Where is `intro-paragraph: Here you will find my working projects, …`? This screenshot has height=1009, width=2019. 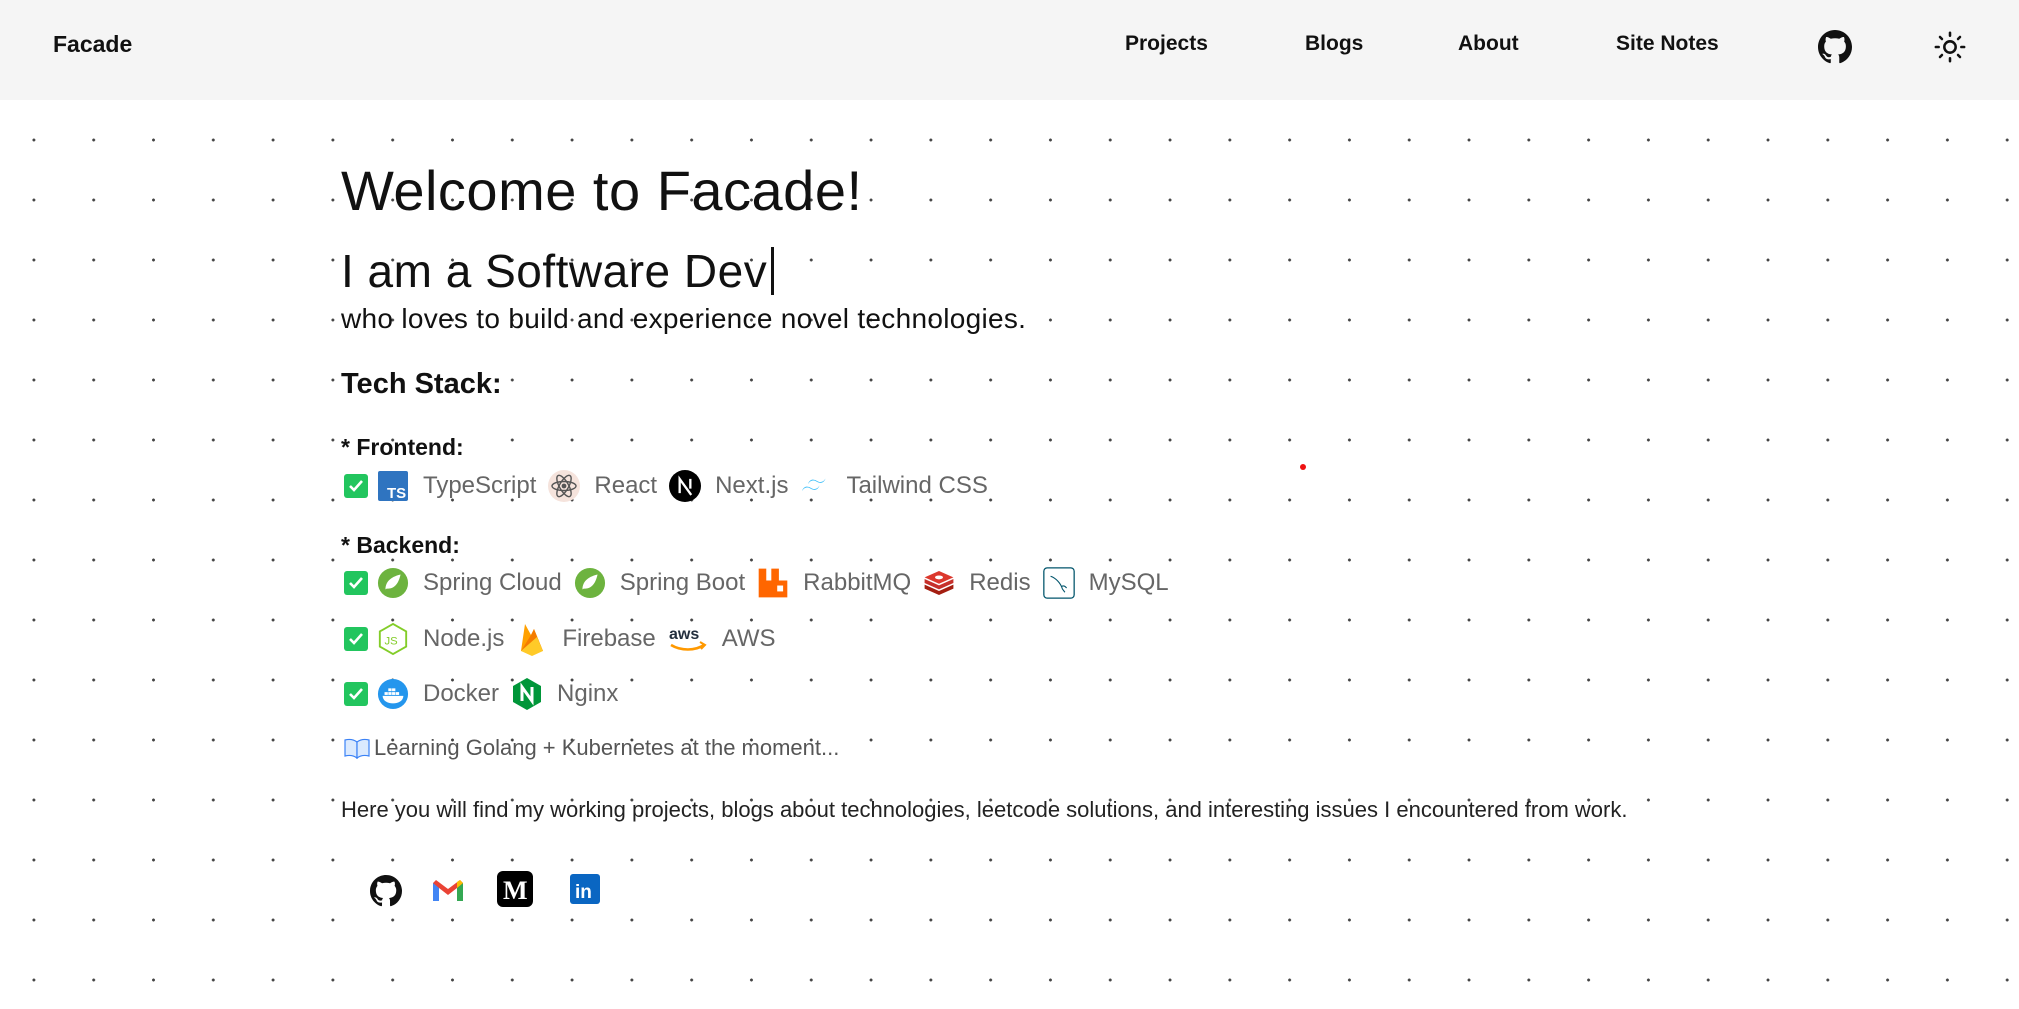
intro-paragraph: Here you will find my working projects, … is located at coordinates (984, 809).